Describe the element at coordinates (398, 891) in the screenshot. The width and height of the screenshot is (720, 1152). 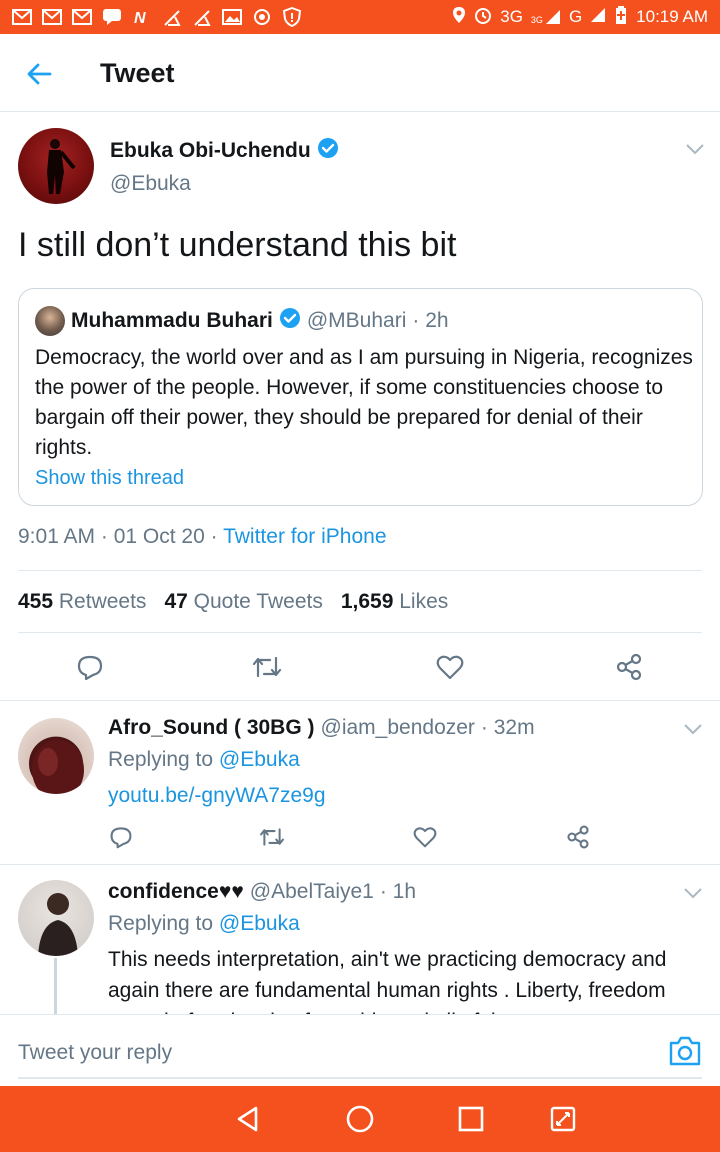
I see `reply-age: · 1h` at that location.